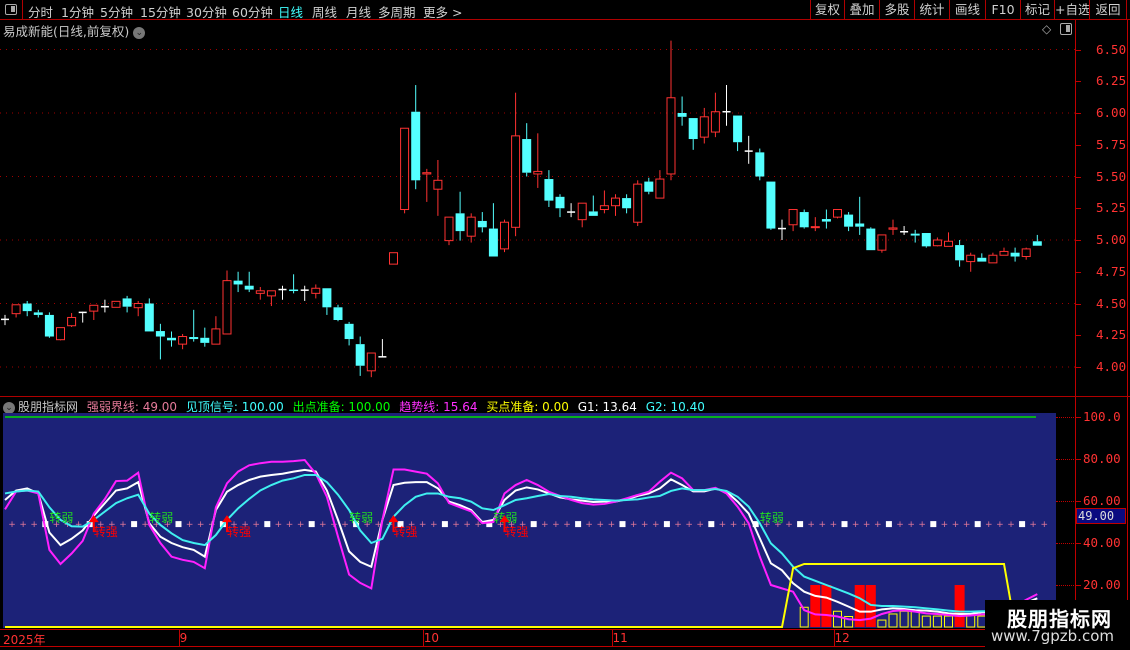 Image resolution: width=1130 pixels, height=650 pixels. Describe the element at coordinates (290, 11) in the screenshot. I see `period-tab-daily: 日线` at that location.